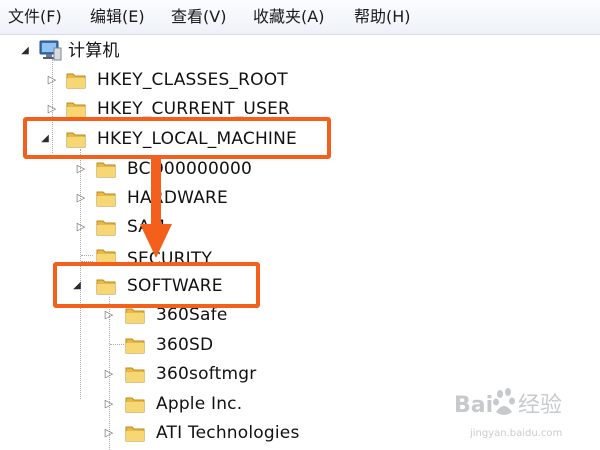  Describe the element at coordinates (199, 404) in the screenshot. I see `tree-label-apple: Apple Inc.` at that location.